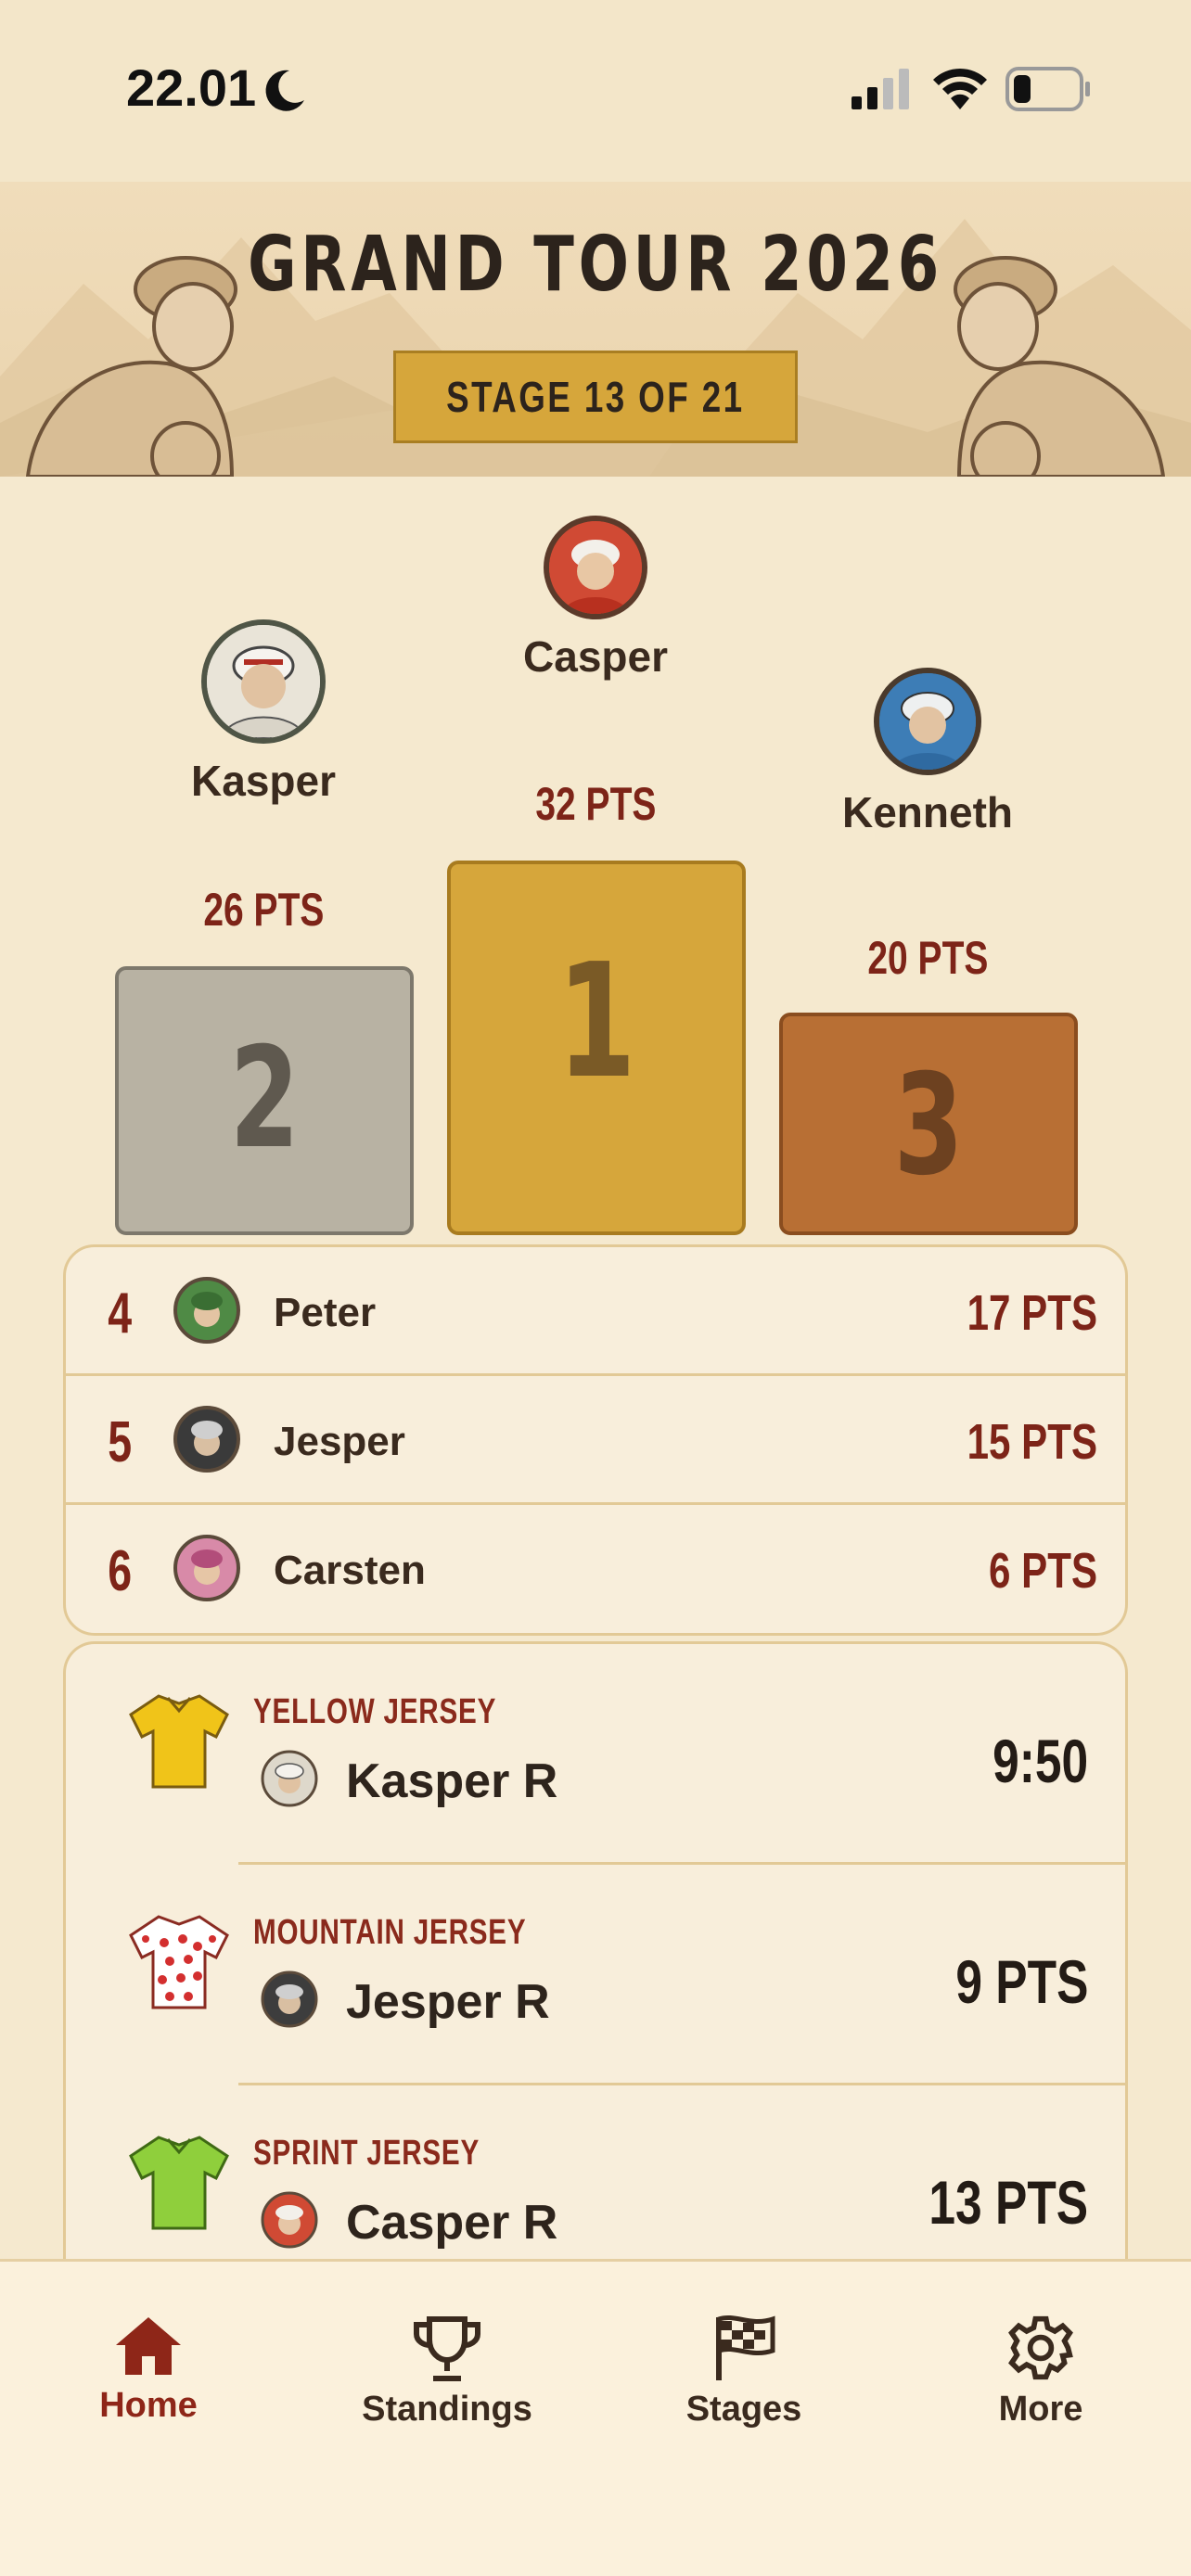  Describe the element at coordinates (1040, 1761) in the screenshot. I see `jersey-value-text: 9:50` at that location.